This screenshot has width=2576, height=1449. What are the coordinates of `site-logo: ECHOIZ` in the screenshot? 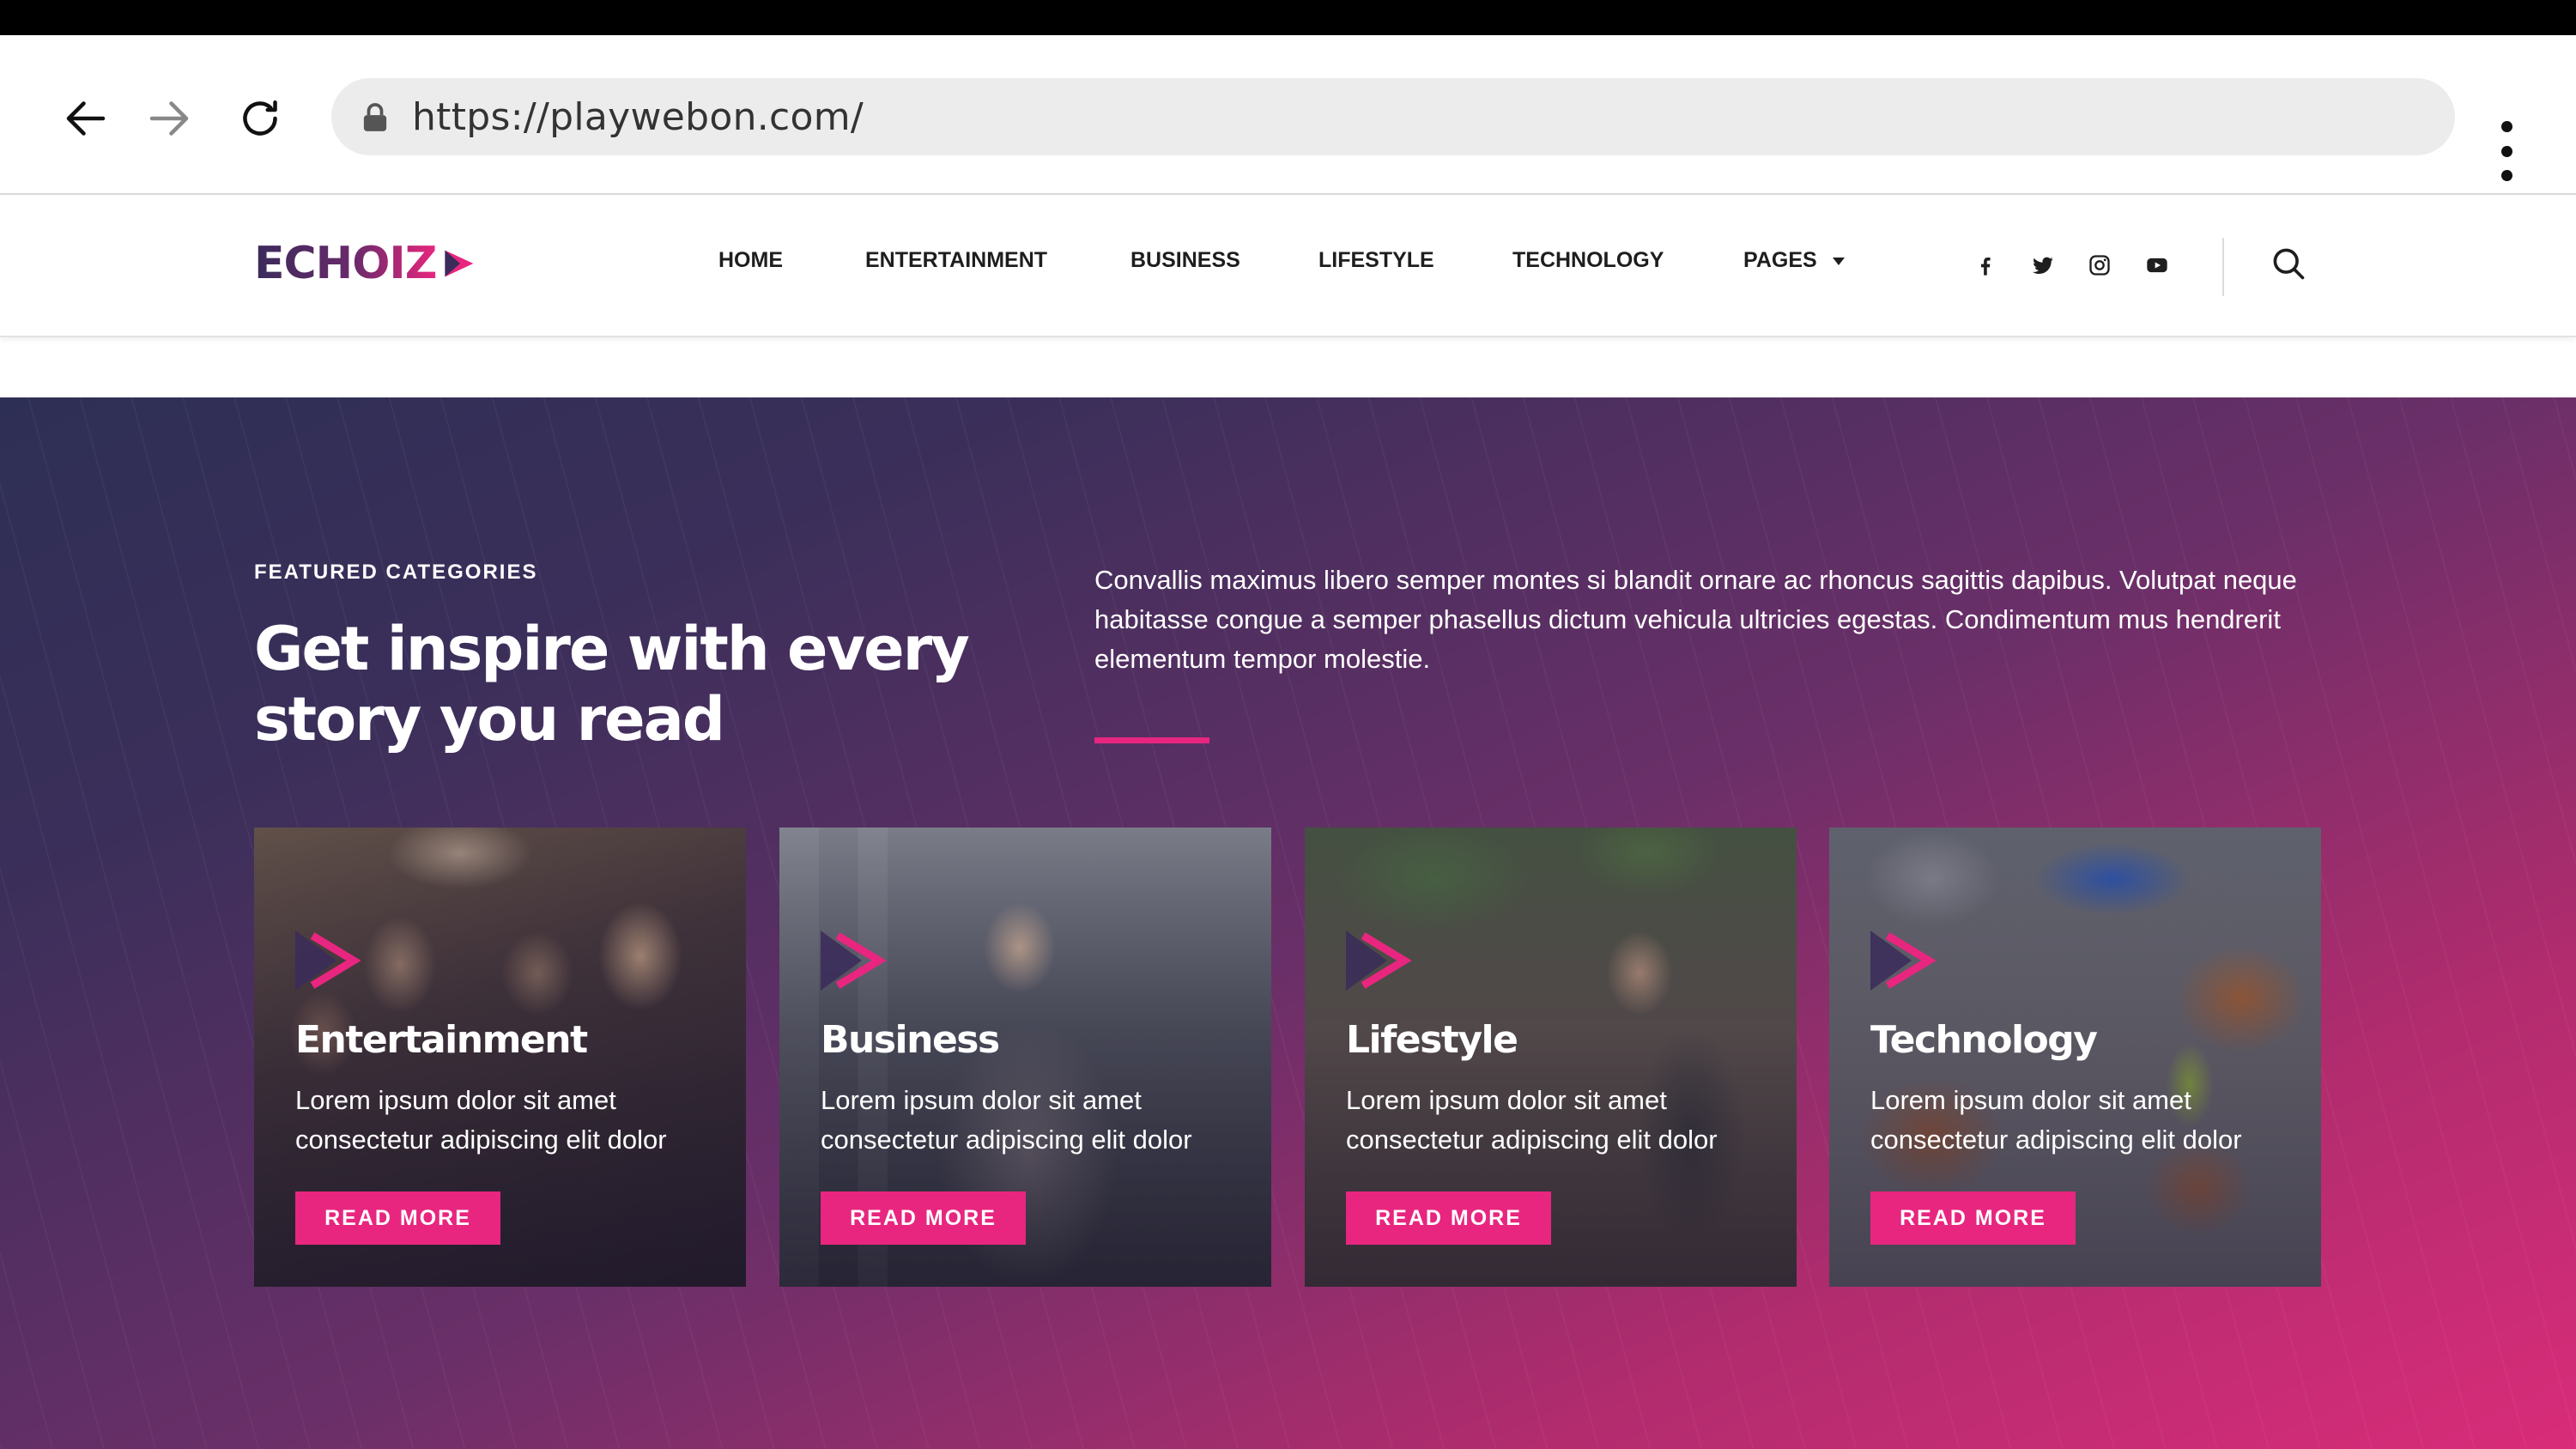 It's located at (366, 263).